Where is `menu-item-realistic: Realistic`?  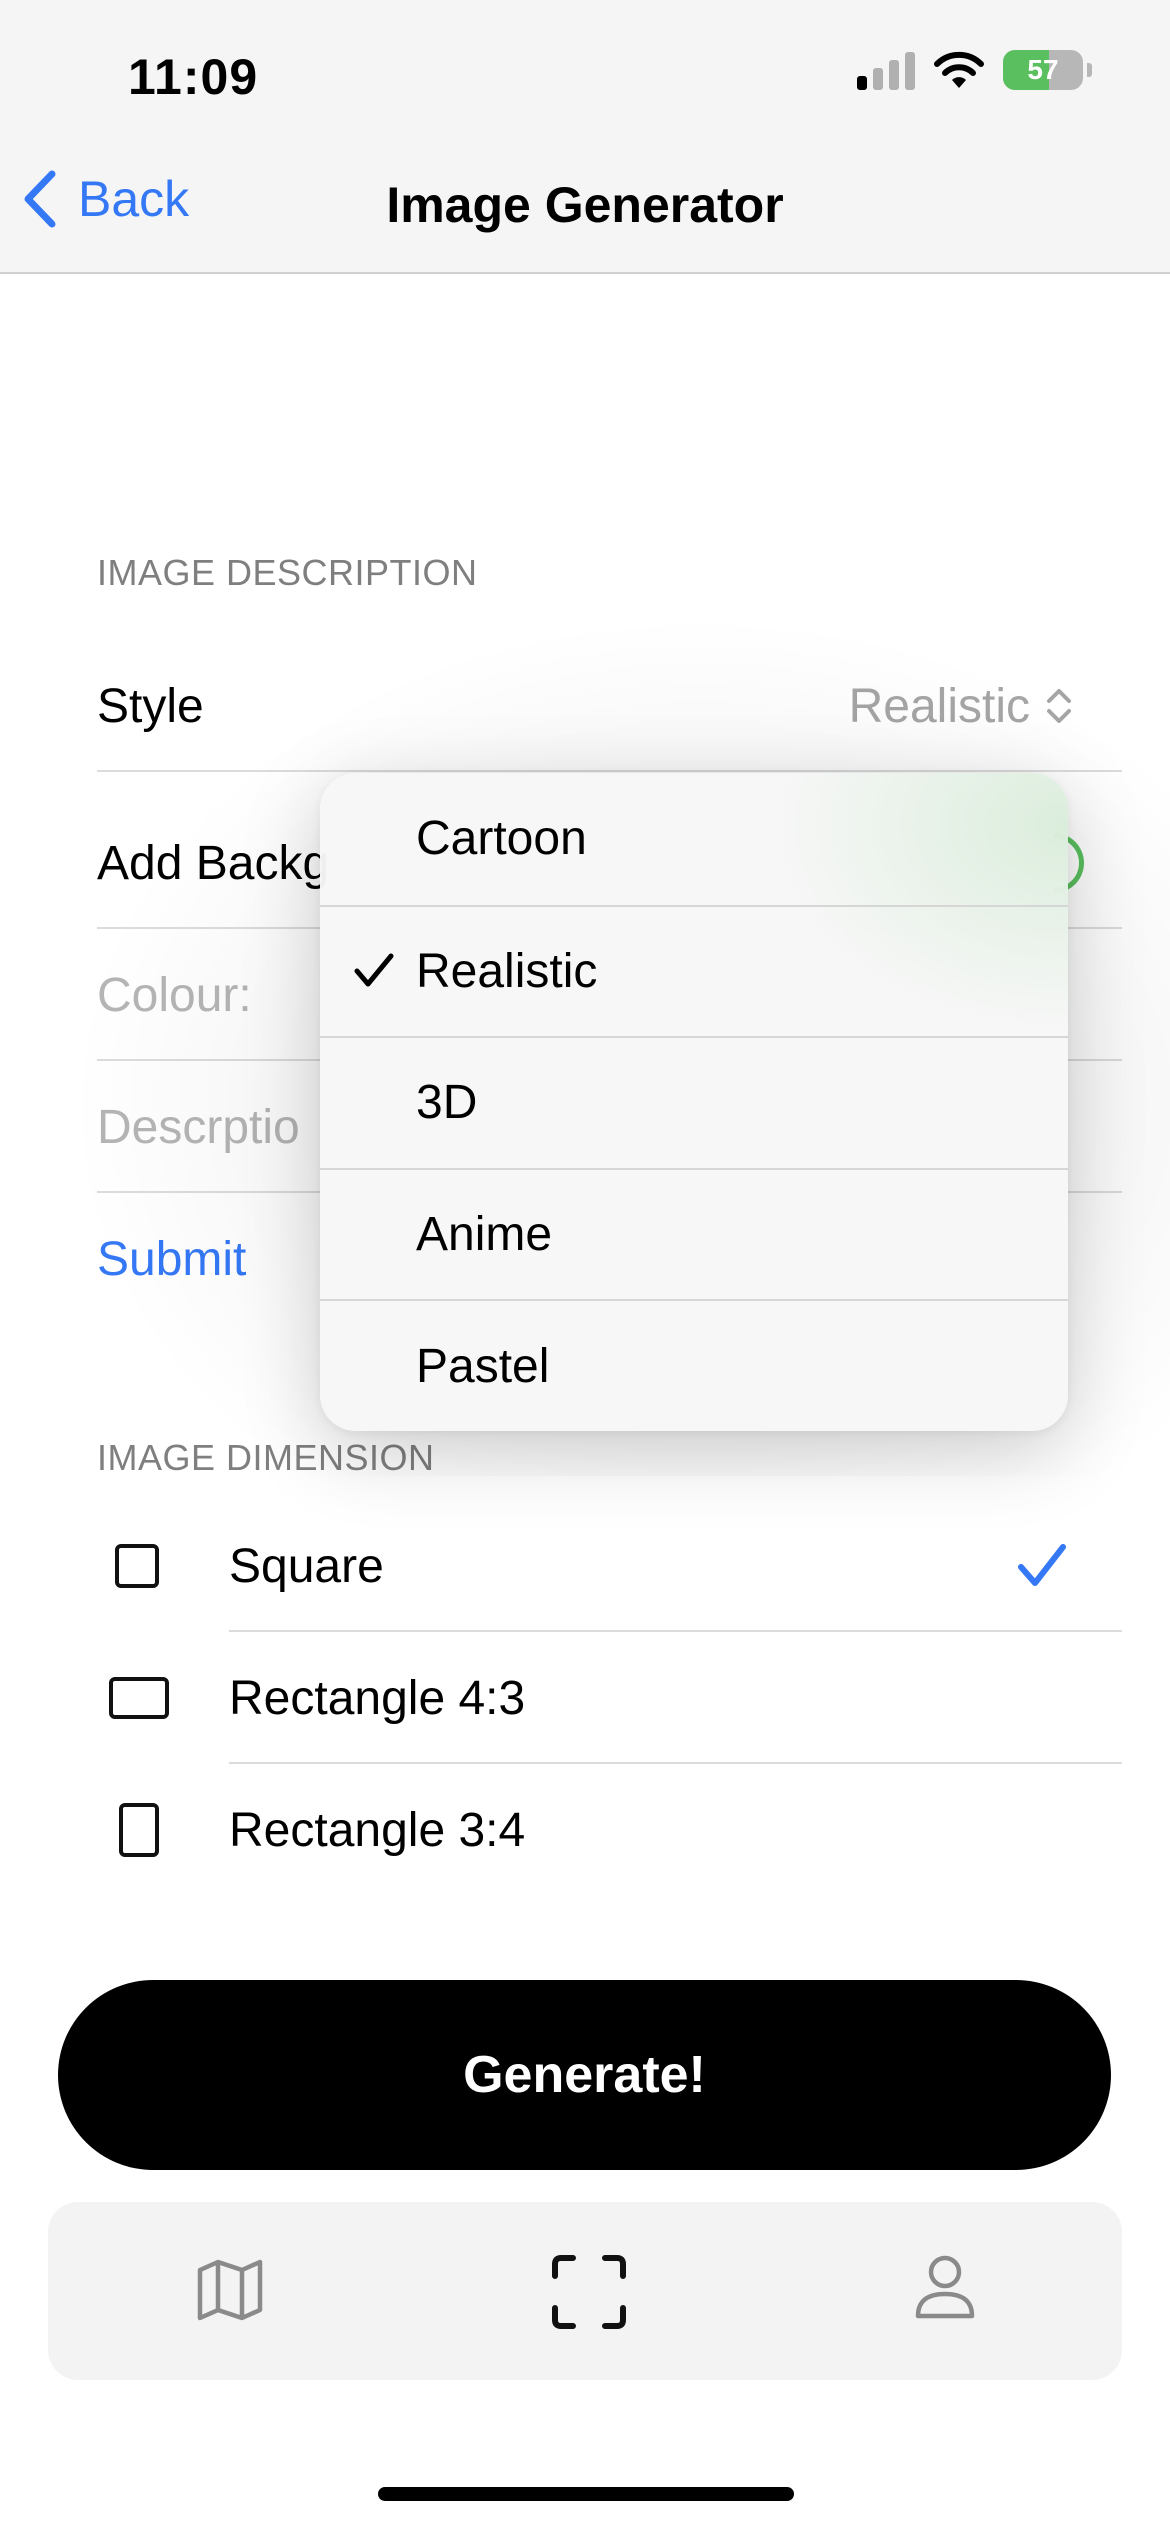
menu-item-realistic: Realistic is located at coordinates (694, 970).